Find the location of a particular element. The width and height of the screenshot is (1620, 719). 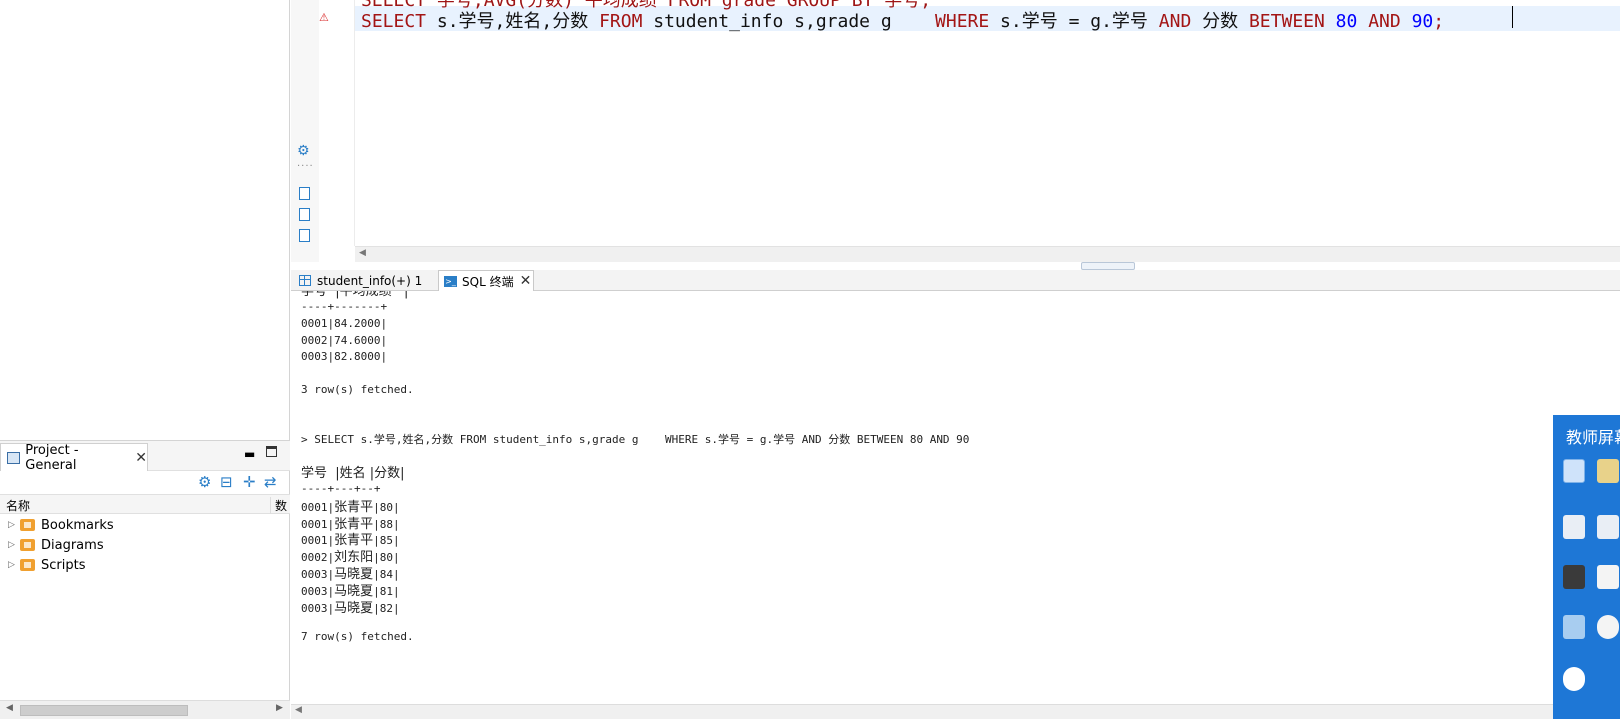

project-icon is located at coordinates (14, 457).